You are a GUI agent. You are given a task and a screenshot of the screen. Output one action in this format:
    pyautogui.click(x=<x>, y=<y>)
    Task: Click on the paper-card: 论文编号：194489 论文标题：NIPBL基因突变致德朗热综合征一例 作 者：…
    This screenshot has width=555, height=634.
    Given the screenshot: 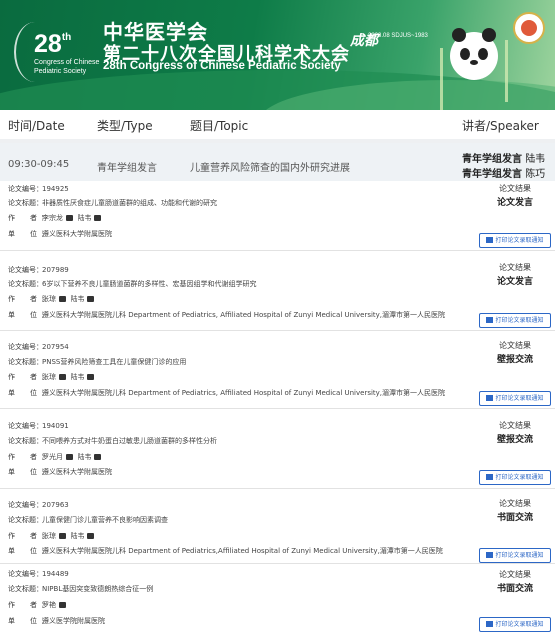 What is the action you would take?
    pyautogui.click(x=277, y=599)
    